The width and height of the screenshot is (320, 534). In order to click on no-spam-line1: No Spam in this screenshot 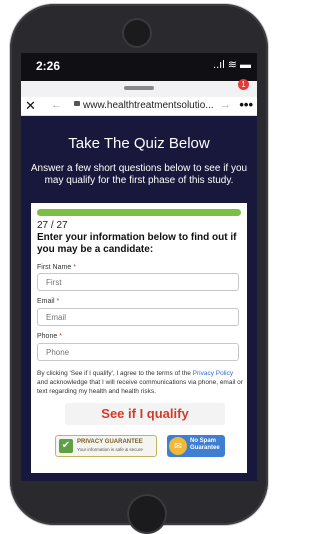, I will do `click(203, 441)`.